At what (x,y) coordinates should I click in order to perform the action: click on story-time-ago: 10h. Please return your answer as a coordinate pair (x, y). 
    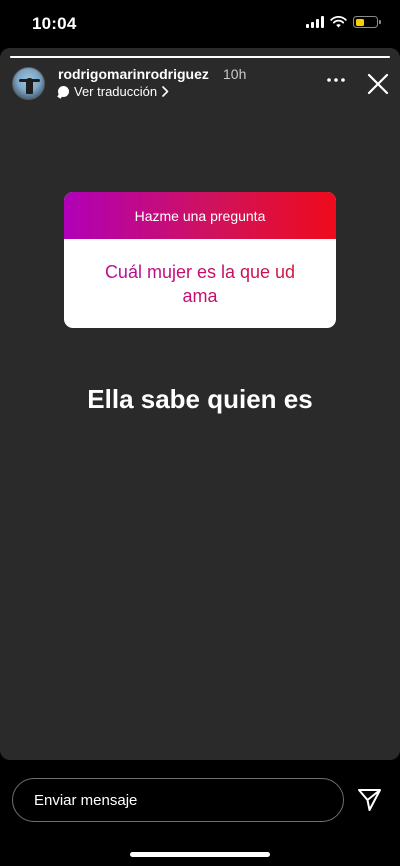
    Looking at the image, I should click on (235, 74).